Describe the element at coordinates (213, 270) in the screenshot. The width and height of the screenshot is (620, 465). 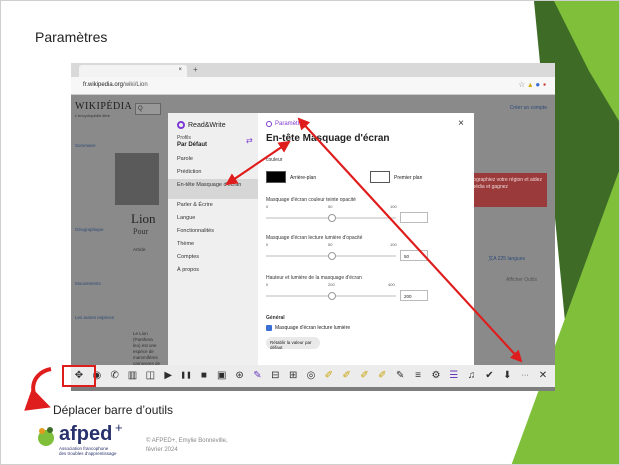
I see `menu-item-about: À propos` at that location.